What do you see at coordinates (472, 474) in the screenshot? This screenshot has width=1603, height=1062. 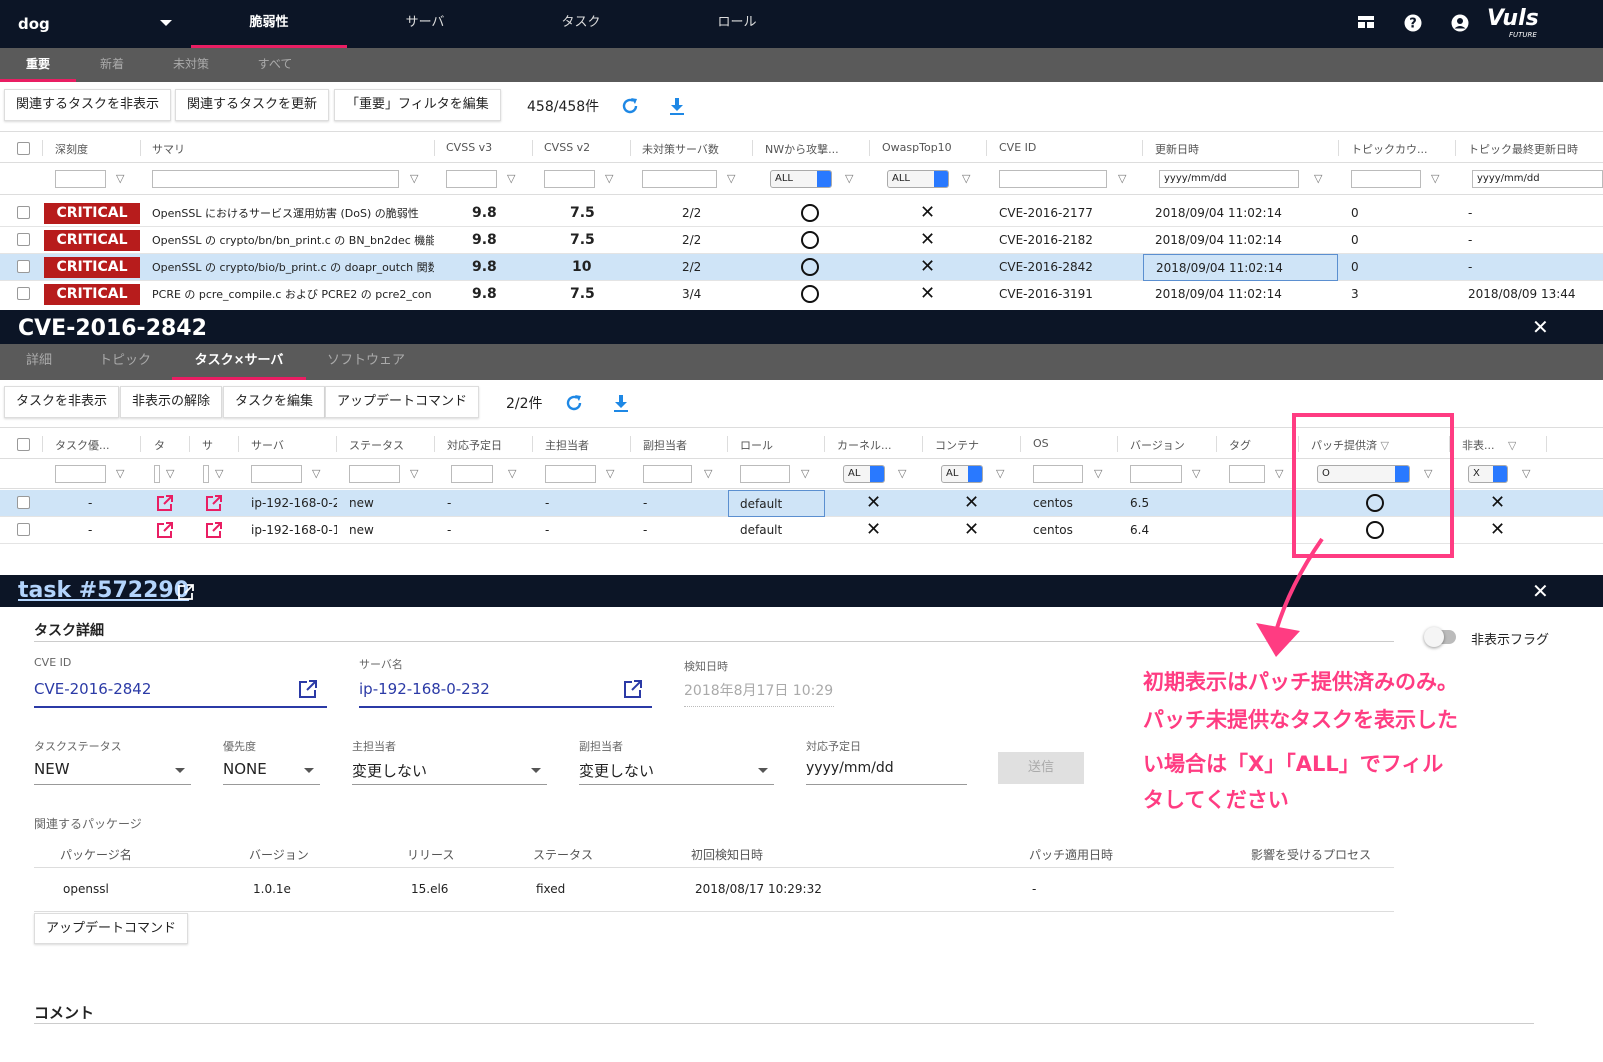 I see `filter-due` at bounding box center [472, 474].